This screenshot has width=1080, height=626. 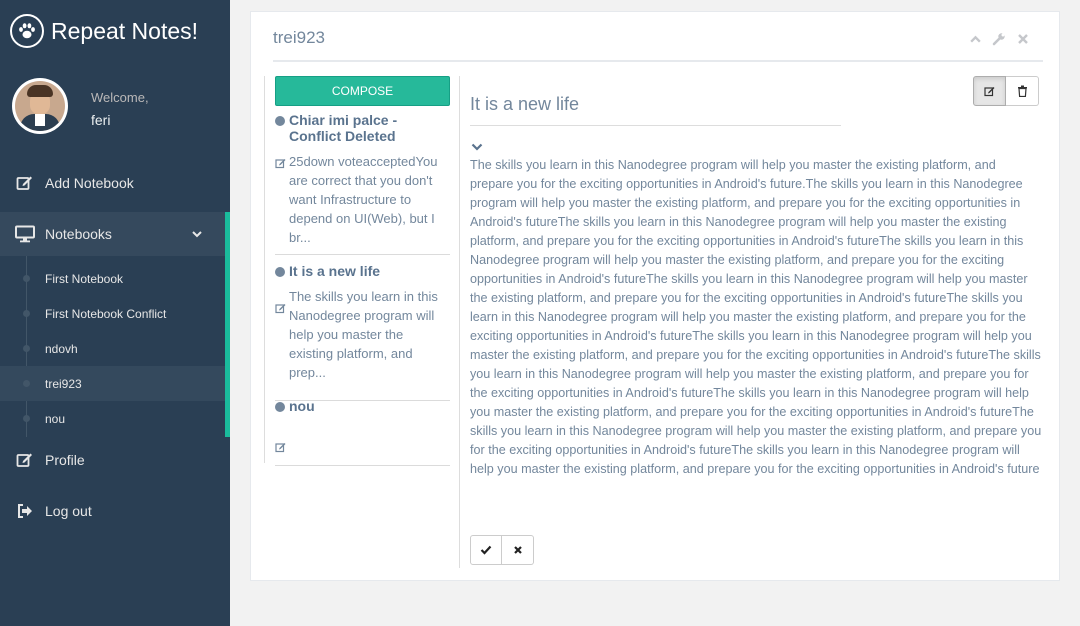 What do you see at coordinates (61, 348) in the screenshot?
I see `notebook-label: ndovh` at bounding box center [61, 348].